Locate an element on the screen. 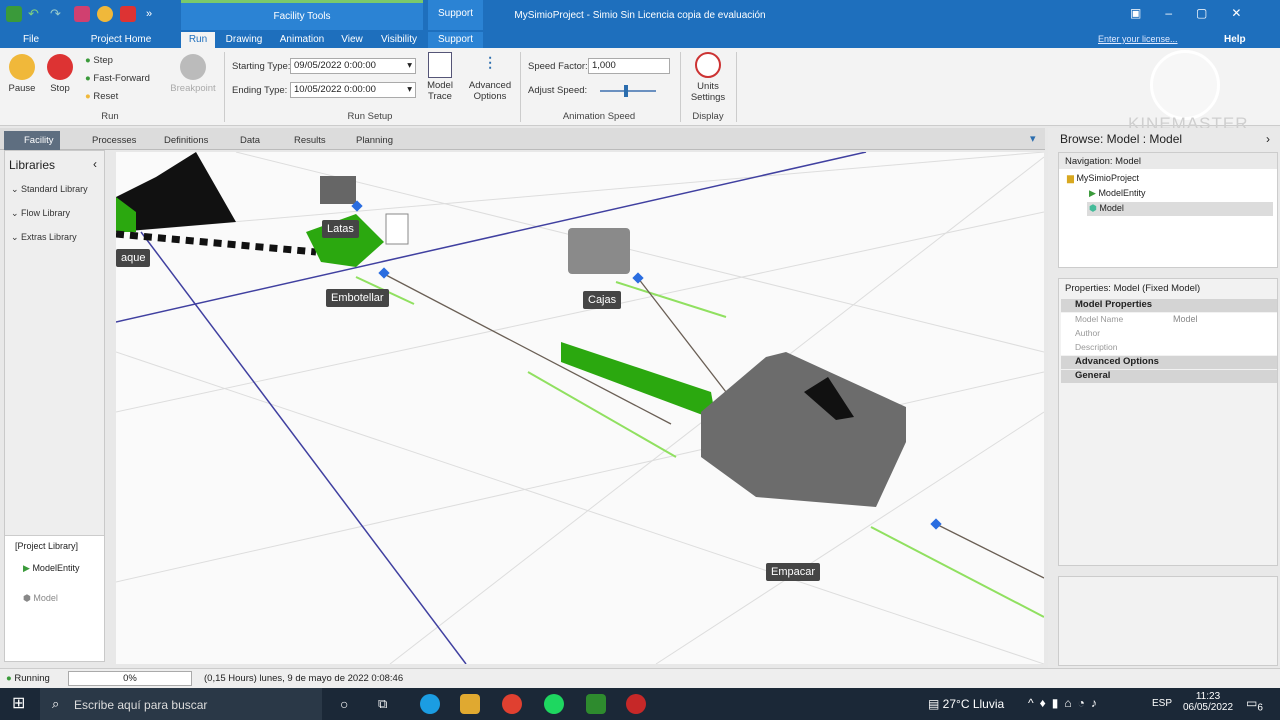  empacar-label: Empacar is located at coordinates (793, 572).